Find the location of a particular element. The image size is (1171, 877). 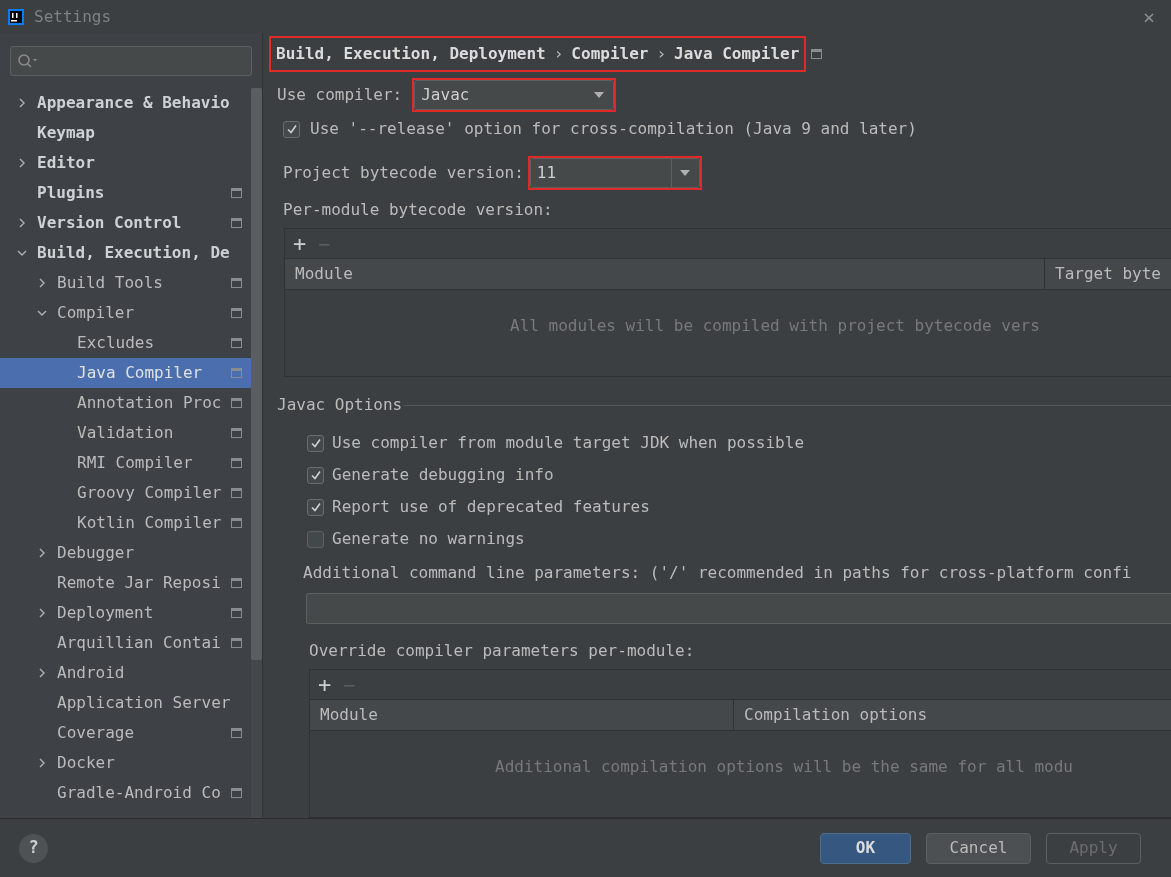

tree-item: RMI Compiler is located at coordinates (125, 463).